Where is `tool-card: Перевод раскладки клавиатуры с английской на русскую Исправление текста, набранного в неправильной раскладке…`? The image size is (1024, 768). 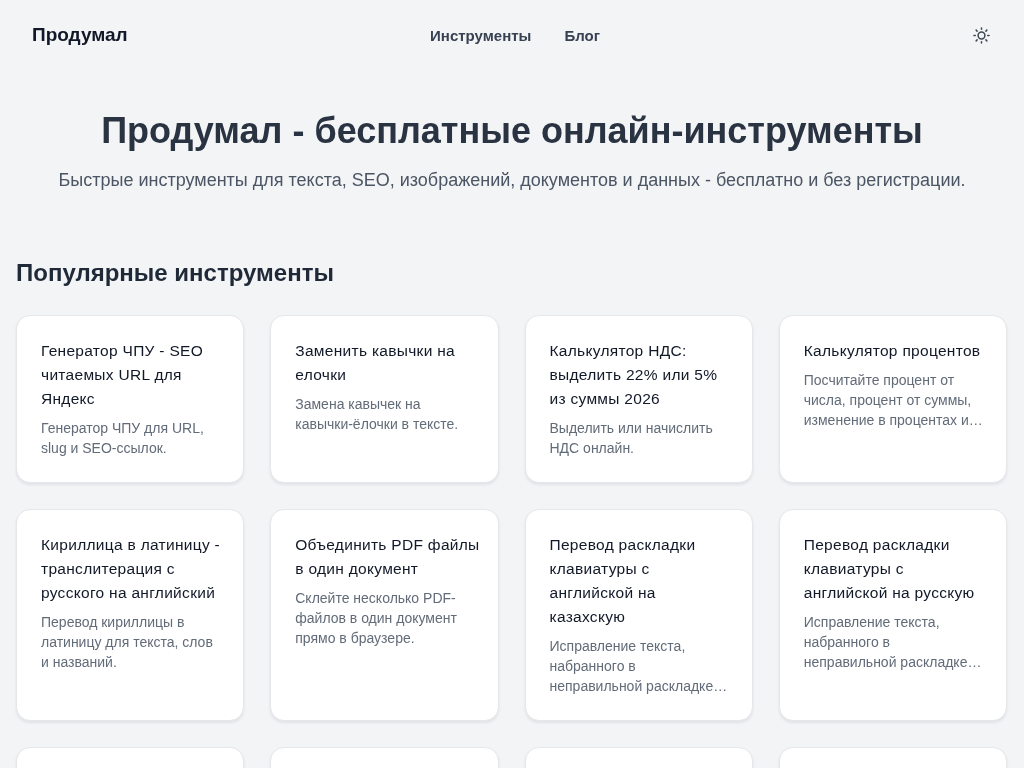 tool-card: Перевод раскладки клавиатуры с английской на русскую Исправление текста, набранного в неправильной раскладке… is located at coordinates (892, 615).